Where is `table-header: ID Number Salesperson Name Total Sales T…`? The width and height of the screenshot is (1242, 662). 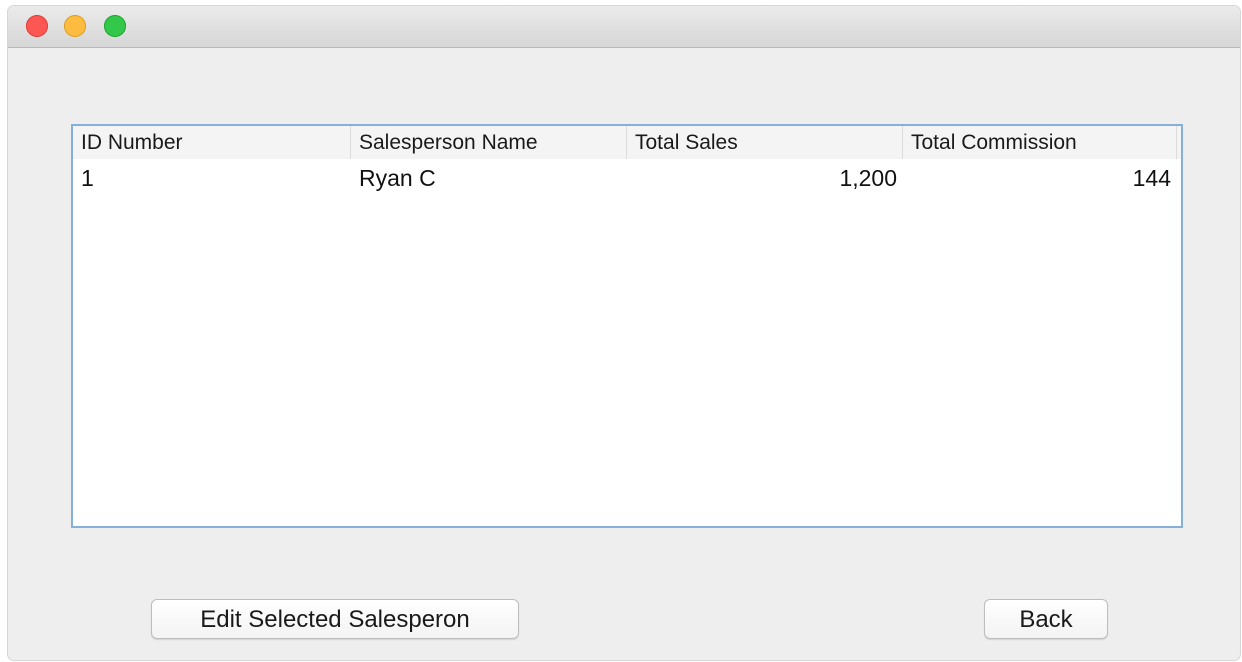
table-header: ID Number Salesperson Name Total Sales T… is located at coordinates (627, 142).